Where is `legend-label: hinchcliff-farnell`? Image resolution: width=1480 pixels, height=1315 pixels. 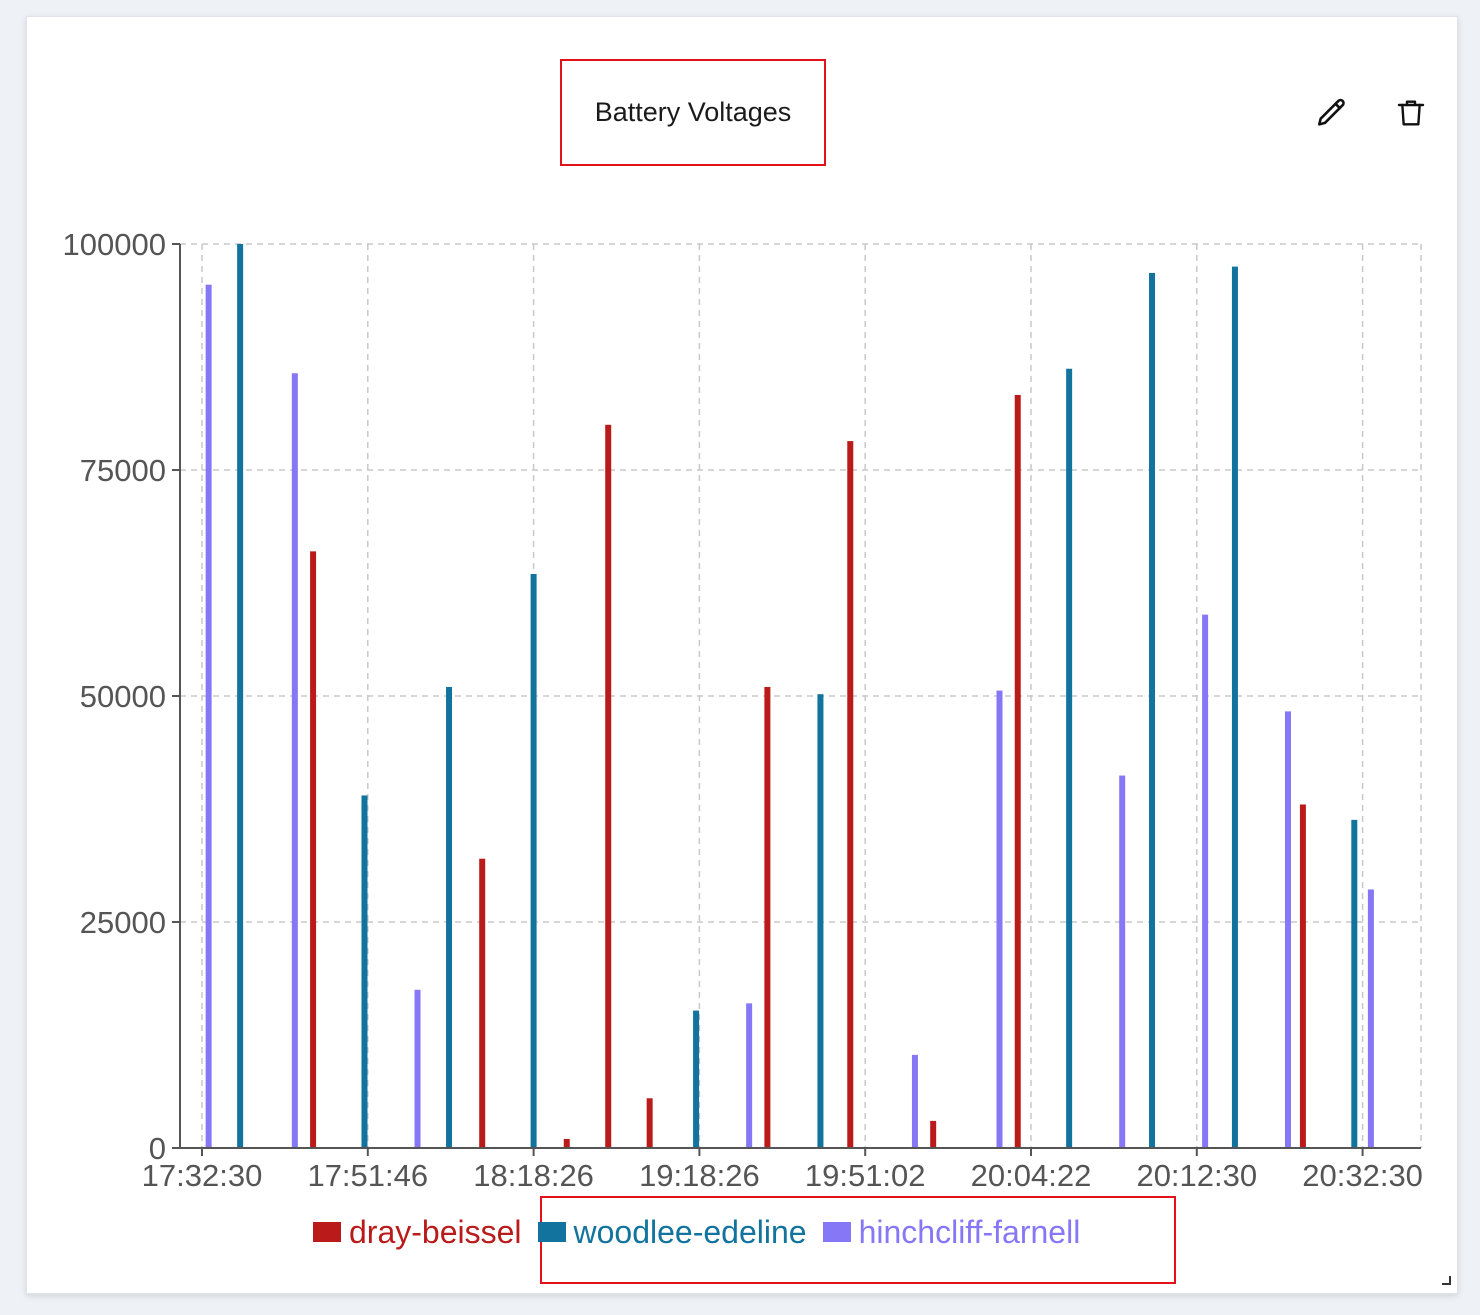 legend-label: hinchcliff-farnell is located at coordinates (969, 1231).